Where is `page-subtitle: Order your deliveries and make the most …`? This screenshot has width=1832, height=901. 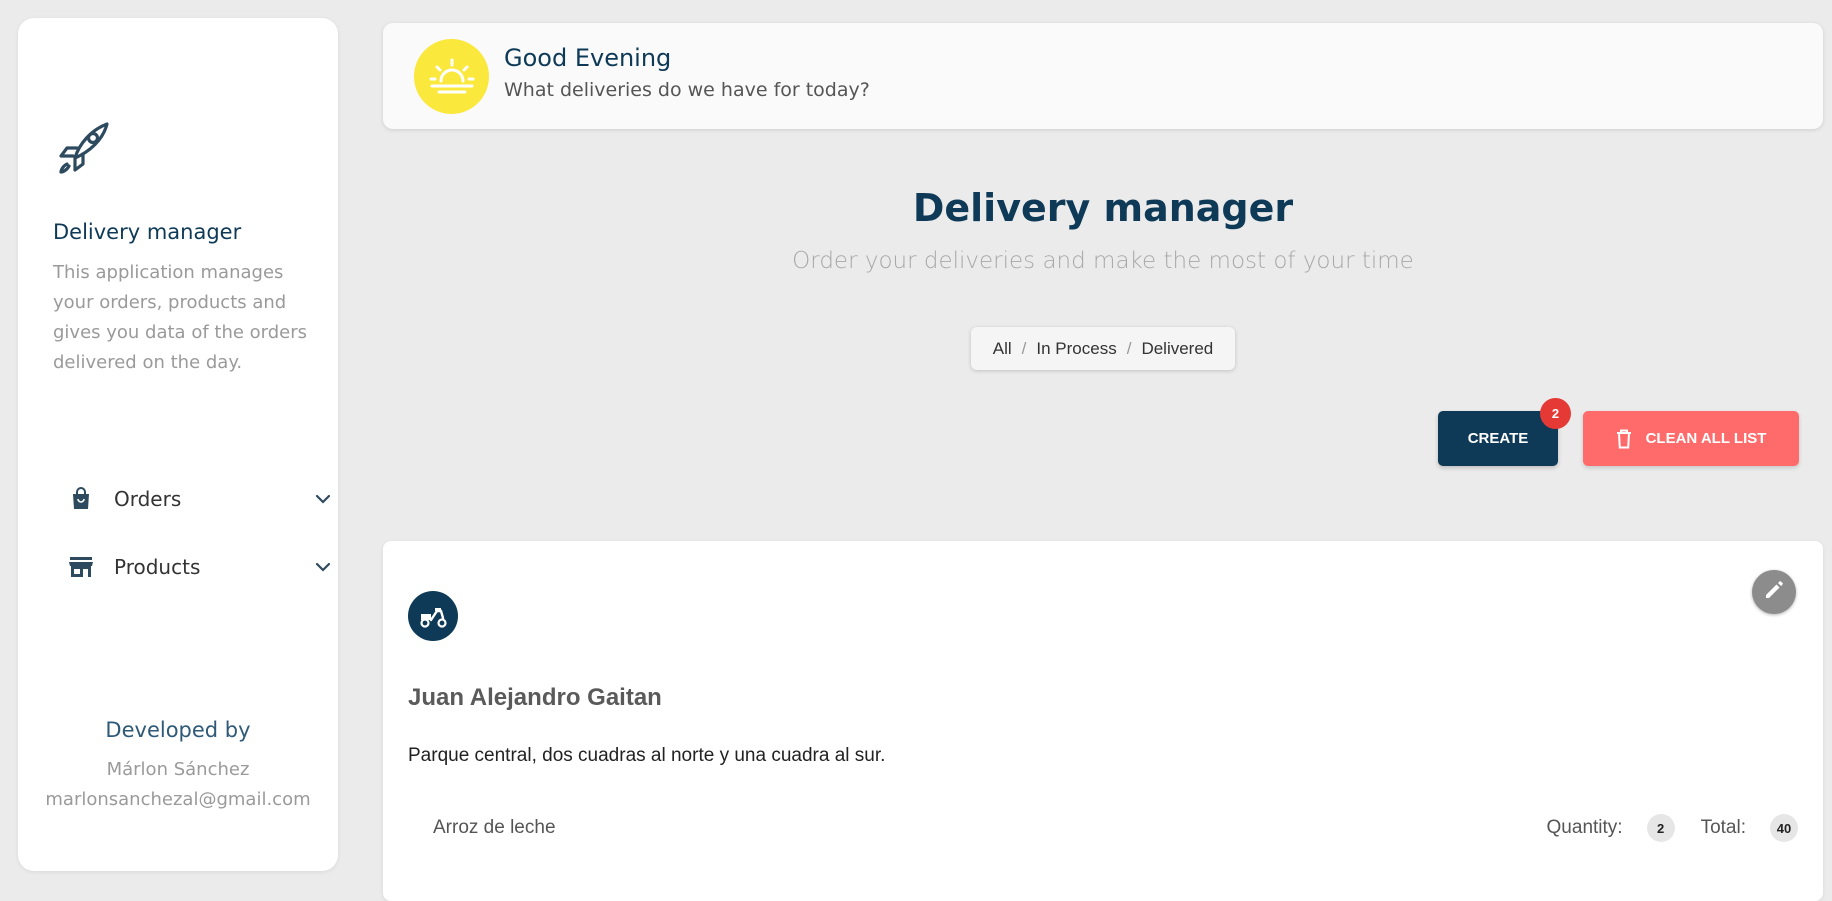 page-subtitle: Order your deliveries and make the most … is located at coordinates (1103, 261).